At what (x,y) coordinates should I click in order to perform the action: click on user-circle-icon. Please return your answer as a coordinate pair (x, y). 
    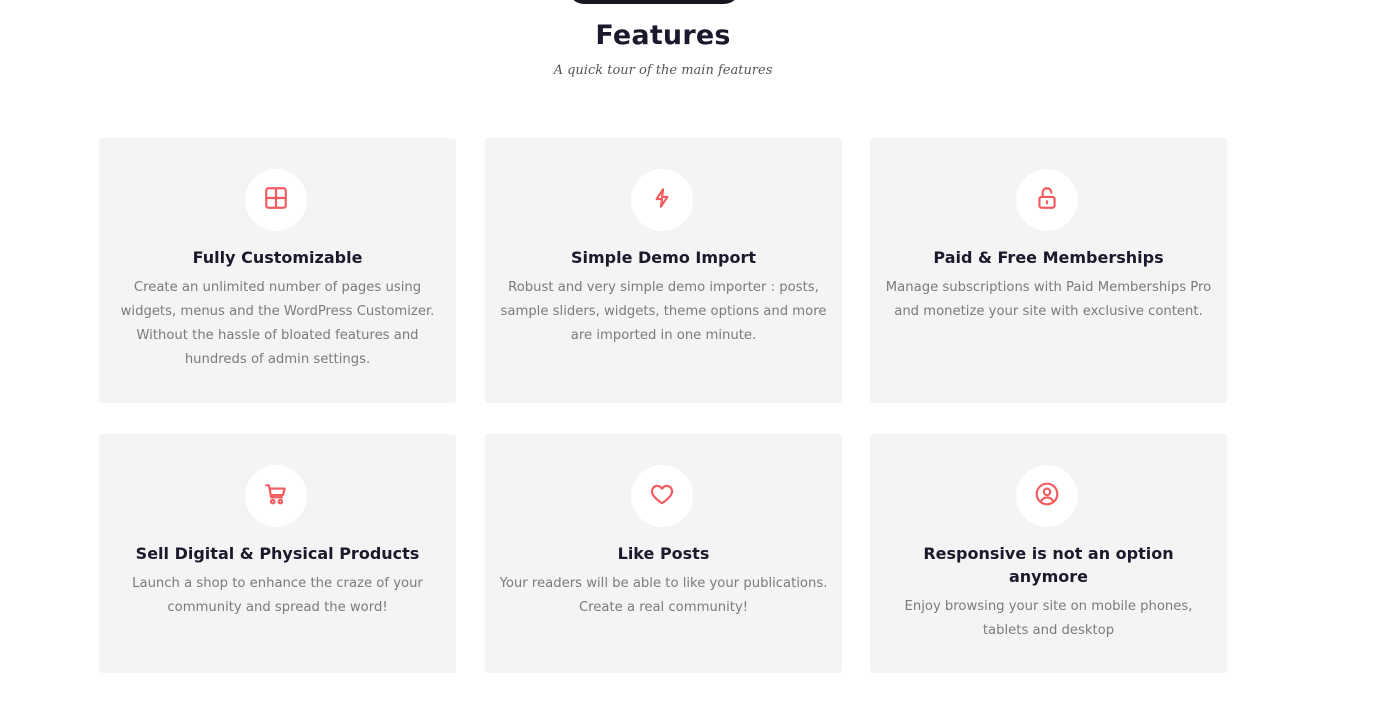
    Looking at the image, I should click on (1047, 496).